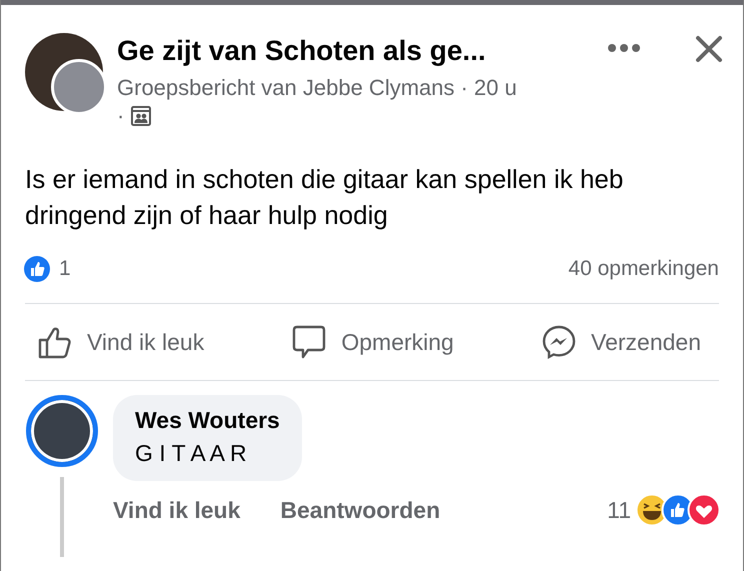 The image size is (744, 571). What do you see at coordinates (624, 48) in the screenshot?
I see `more-icon` at bounding box center [624, 48].